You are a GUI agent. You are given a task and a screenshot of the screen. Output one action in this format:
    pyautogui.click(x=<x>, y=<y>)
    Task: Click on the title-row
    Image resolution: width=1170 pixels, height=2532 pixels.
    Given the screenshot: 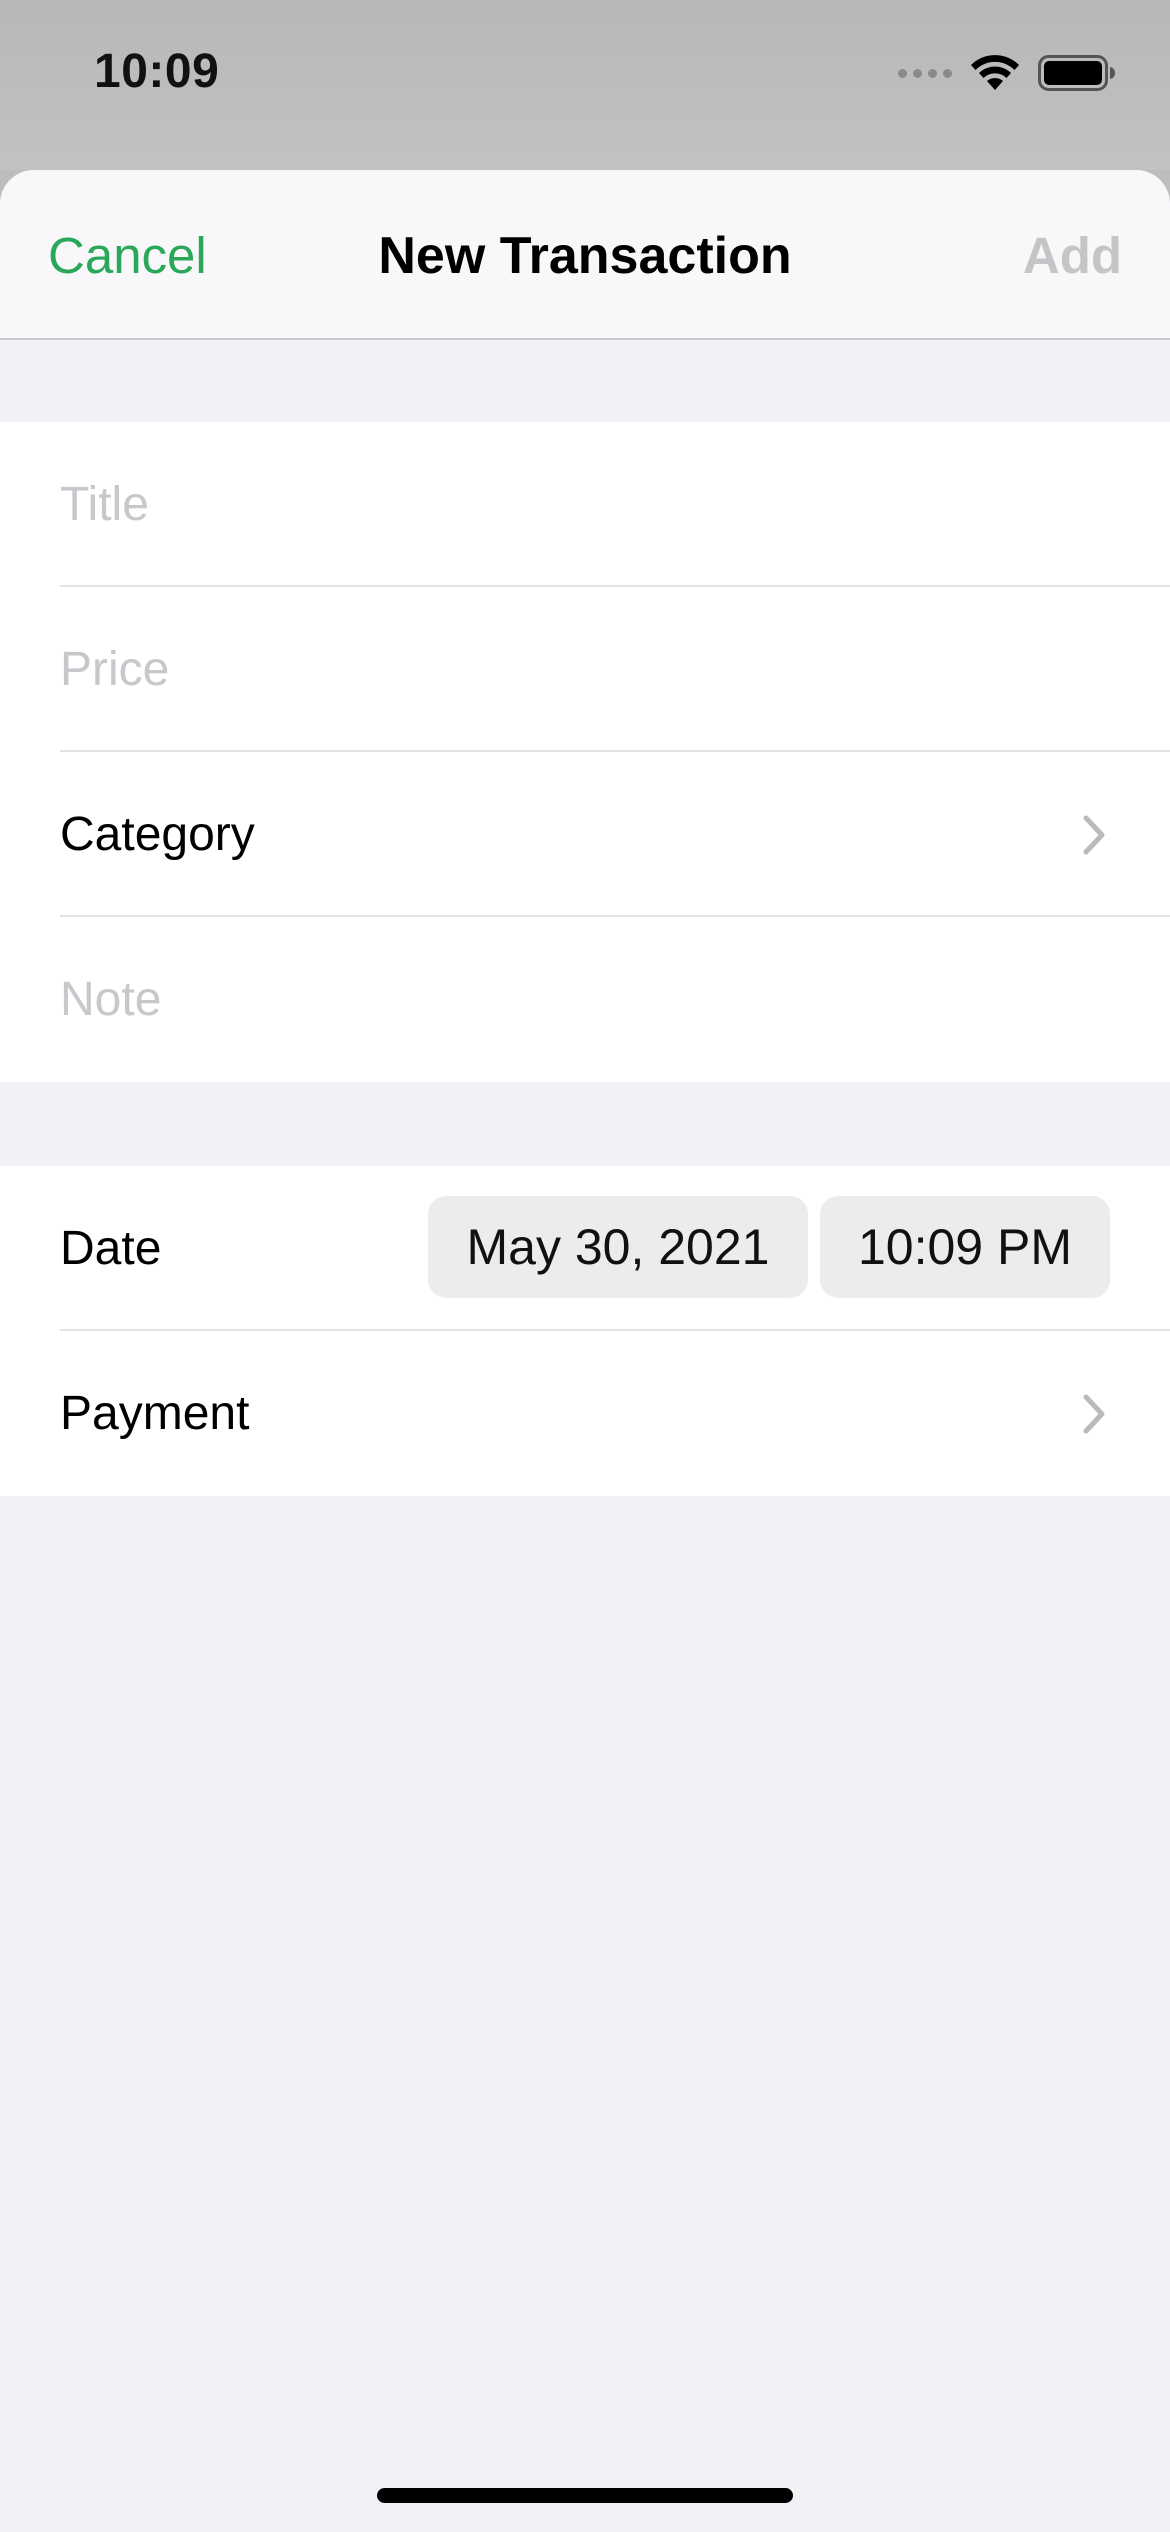 What is the action you would take?
    pyautogui.click(x=585, y=504)
    